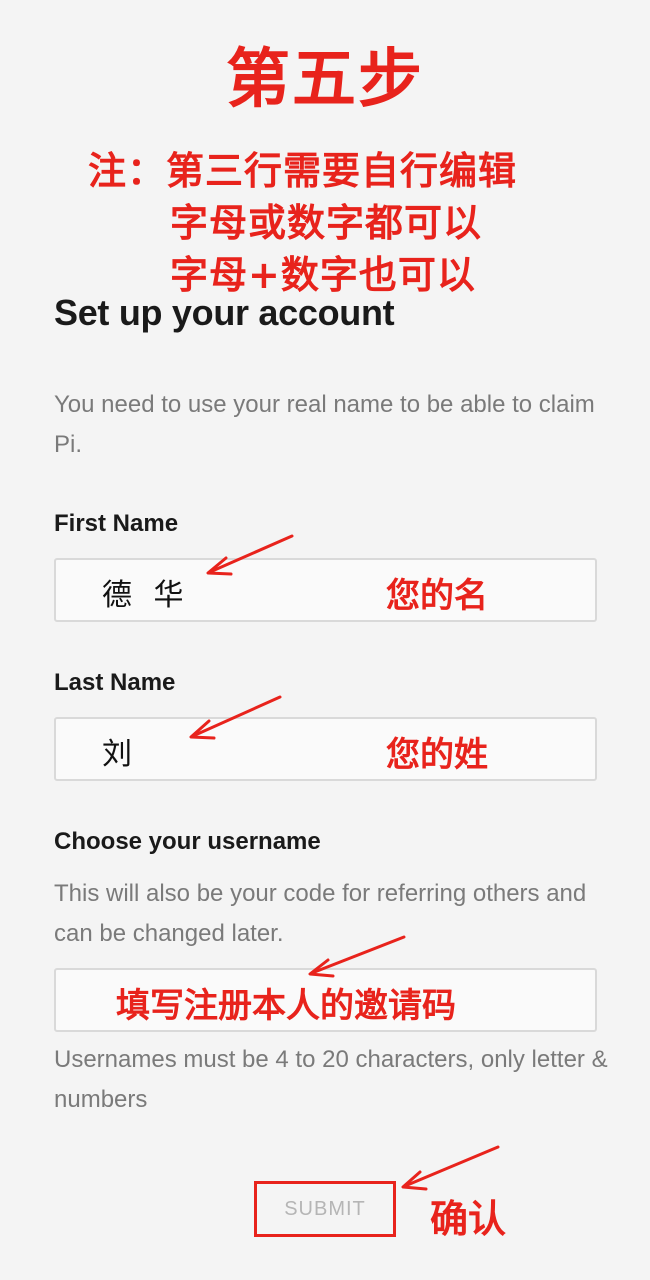 This screenshot has width=650, height=1280. What do you see at coordinates (251, 554) in the screenshot?
I see `arrow-first-name` at bounding box center [251, 554].